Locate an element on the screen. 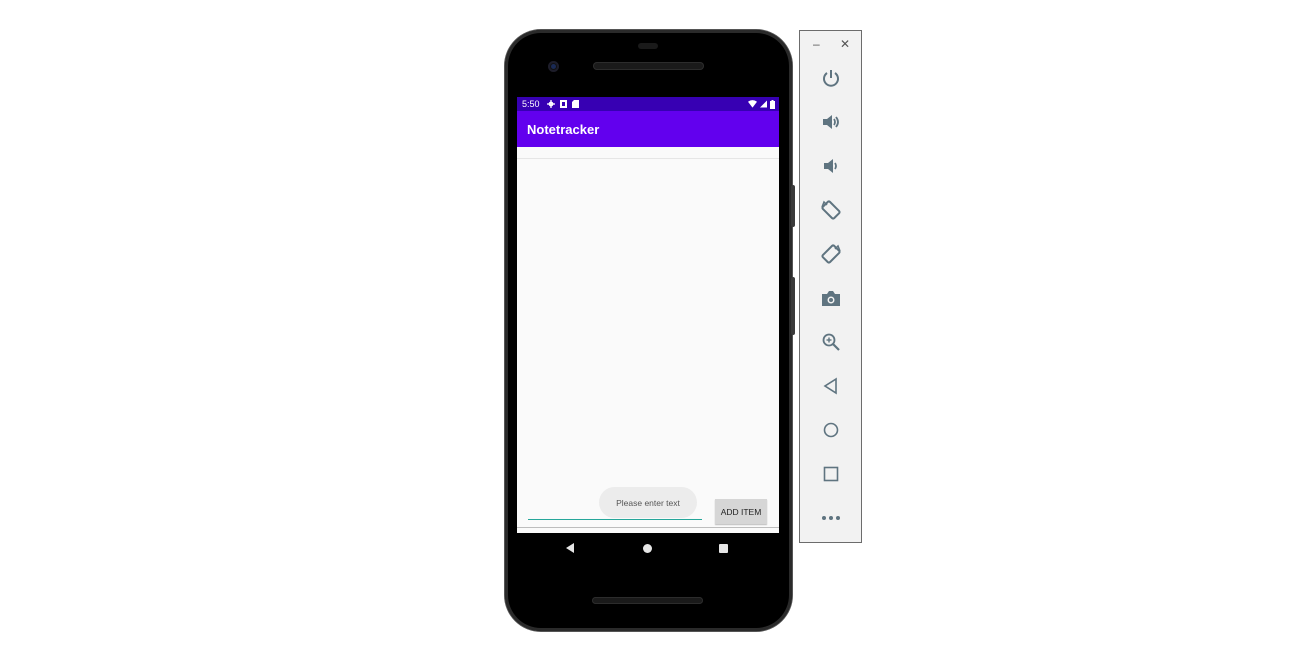 Image resolution: width=1295 pixels, height=652 pixels. overview-button is located at coordinates (831, 474).